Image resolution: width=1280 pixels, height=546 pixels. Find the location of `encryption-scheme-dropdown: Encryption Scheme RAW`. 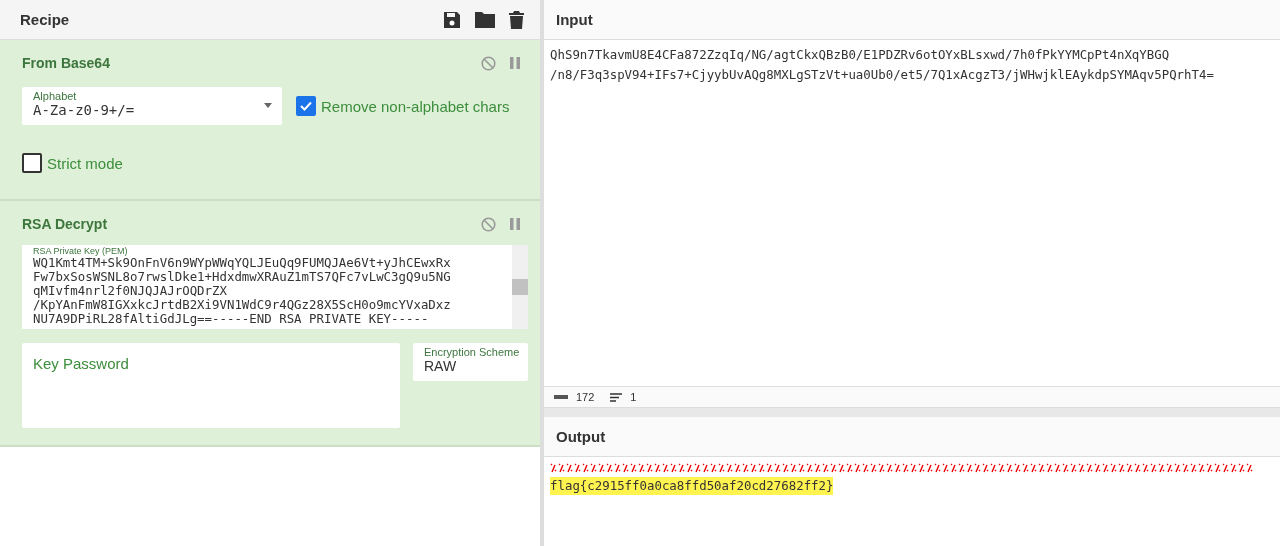

encryption-scheme-dropdown: Encryption Scheme RAW is located at coordinates (470, 362).